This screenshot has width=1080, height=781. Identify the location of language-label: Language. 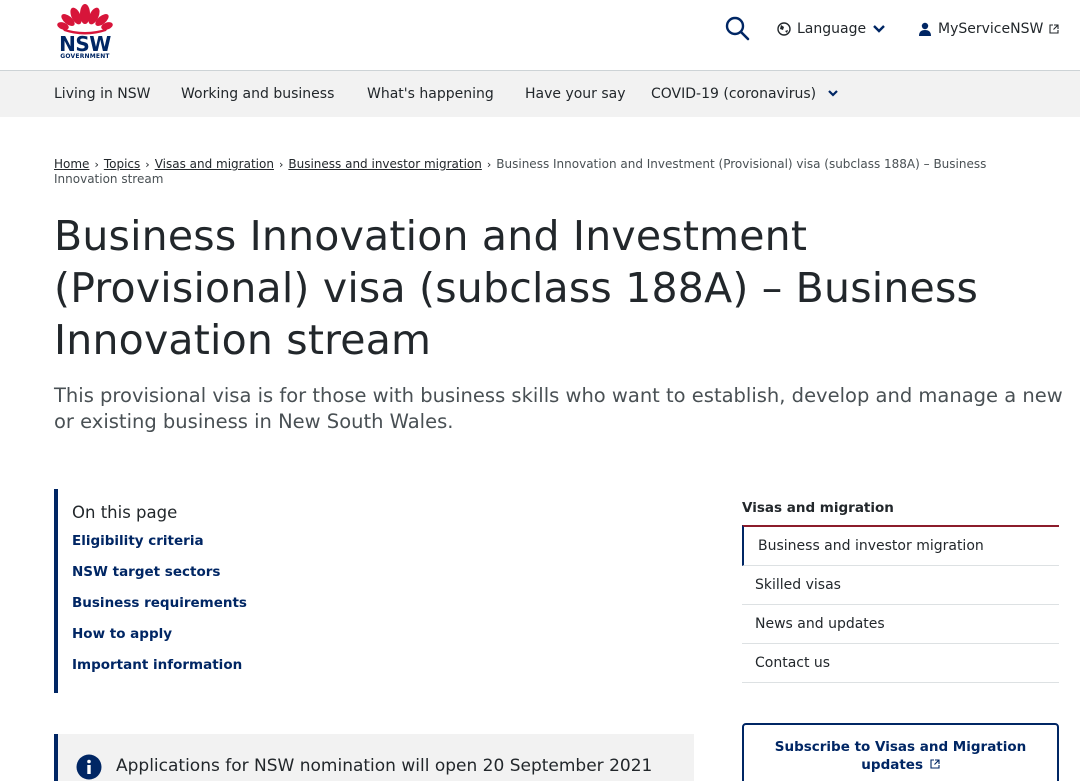
(832, 29).